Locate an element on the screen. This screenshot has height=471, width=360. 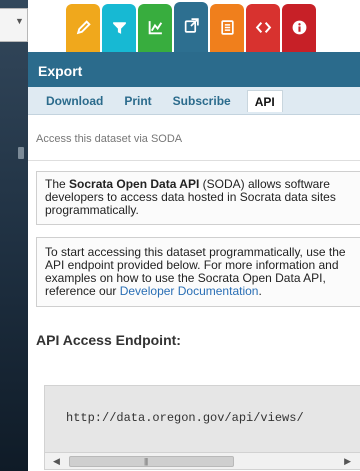
filter-icon is located at coordinates (119, 28).